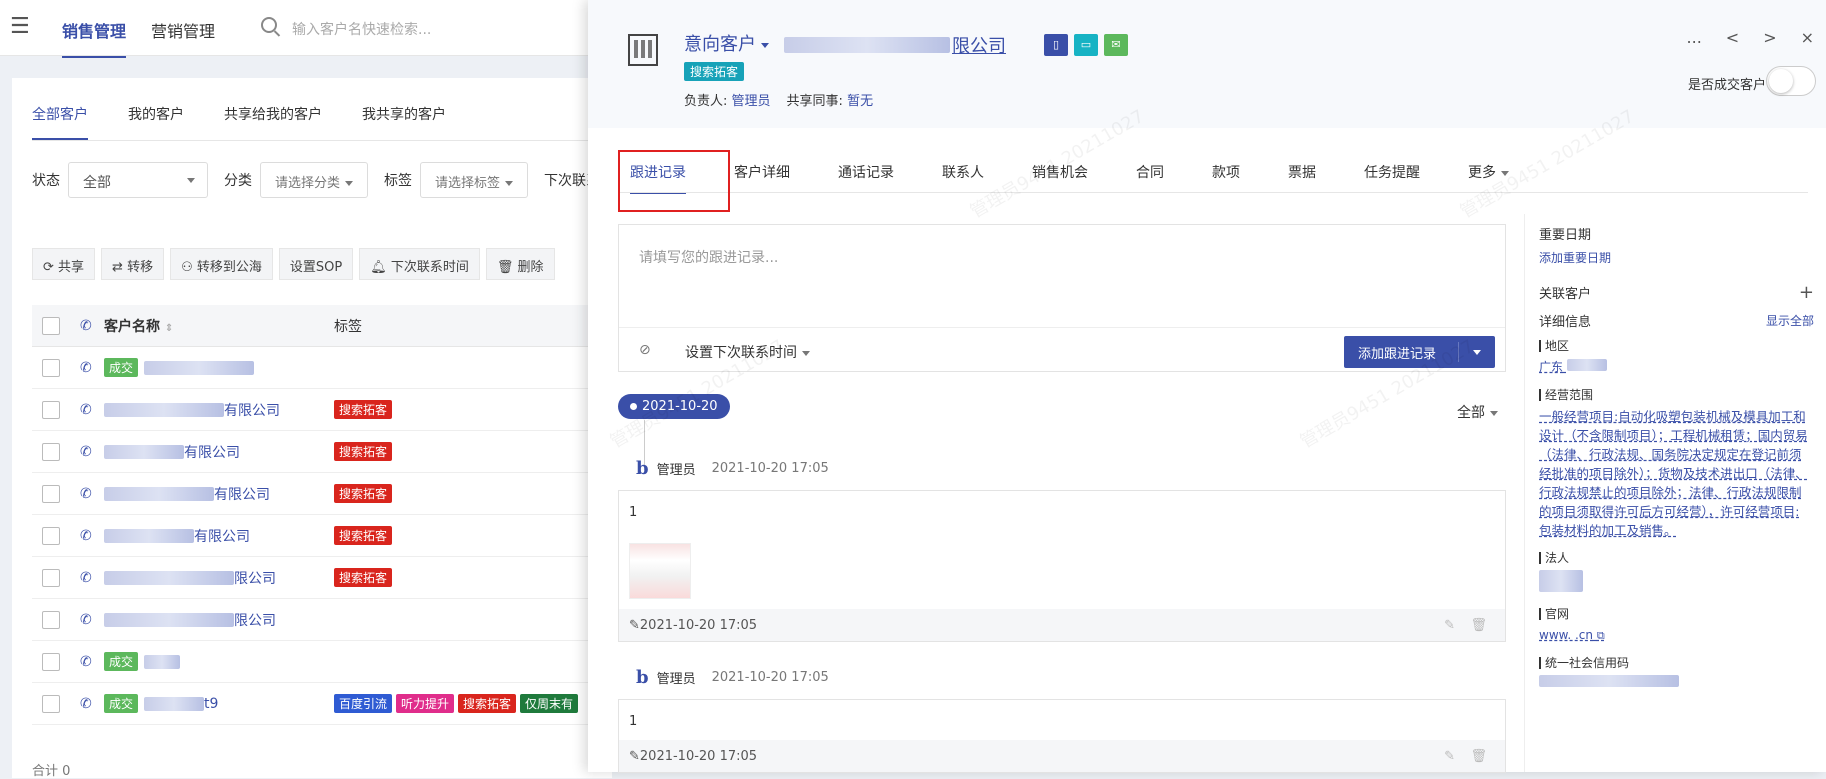  Describe the element at coordinates (1676, 257) in the screenshot. I see `add-important-date-link: 添加重要日期` at that location.